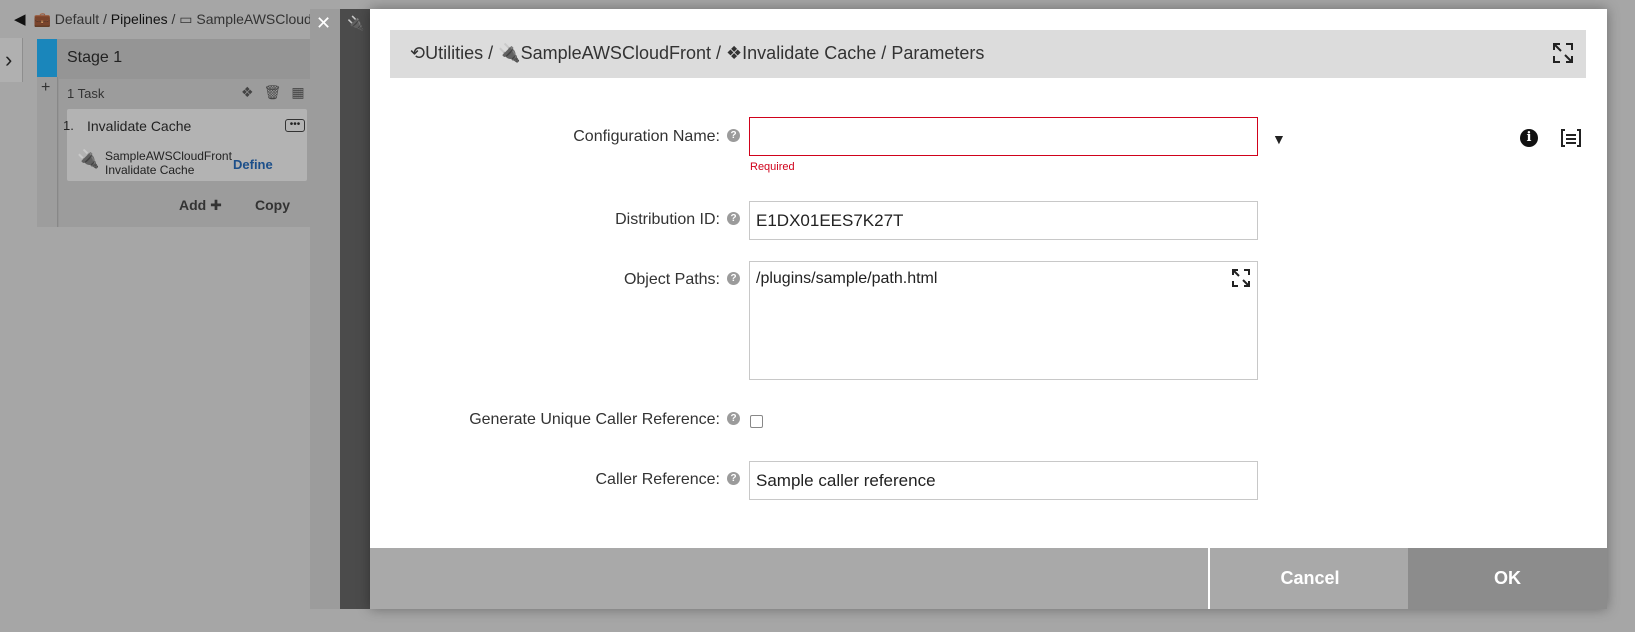 This screenshot has width=1635, height=632. Describe the element at coordinates (809, 53) in the screenshot. I see `breadcrumb-procedure: Invalidate Cache` at that location.